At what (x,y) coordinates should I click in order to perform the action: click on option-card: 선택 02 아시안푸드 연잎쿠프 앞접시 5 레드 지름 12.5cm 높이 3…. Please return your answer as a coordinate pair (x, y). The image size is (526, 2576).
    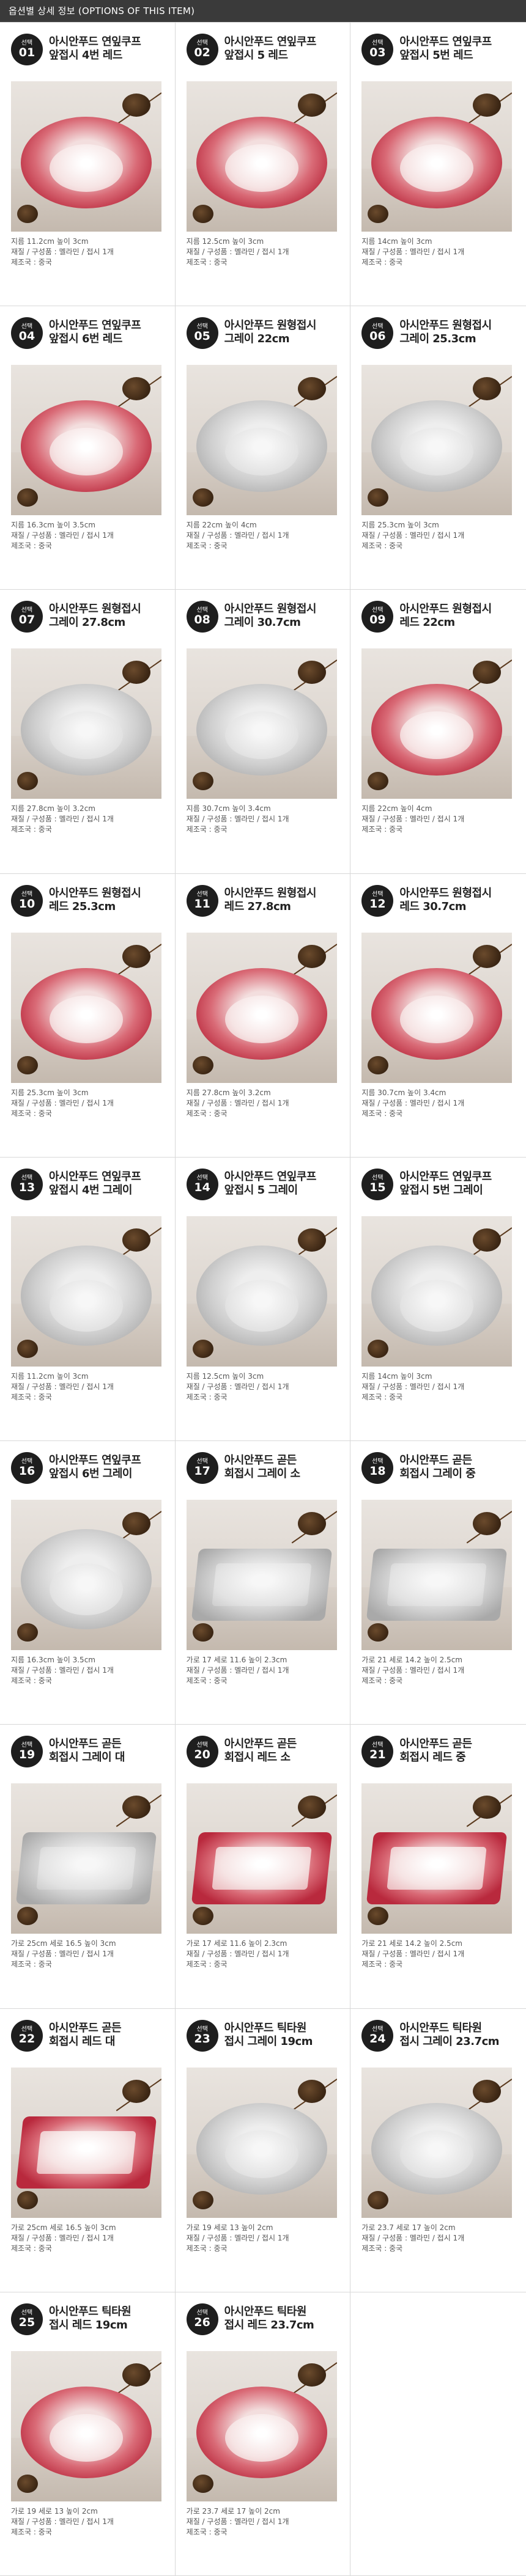
    Looking at the image, I should click on (263, 165).